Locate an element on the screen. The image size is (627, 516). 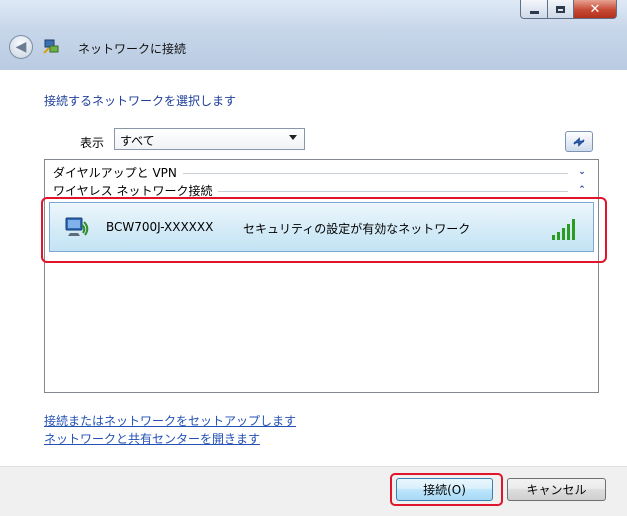
group-wireless: ワイヤレス ネットワーク接続 ⌃ is located at coordinates (321, 190).